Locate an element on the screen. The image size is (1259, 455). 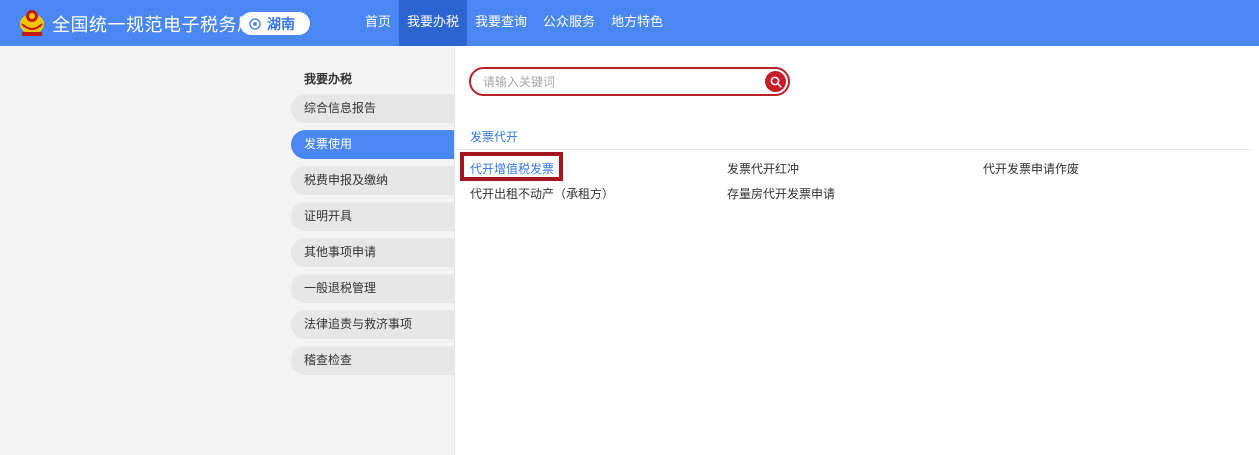
section-title-invoice-issuance: 发票代开 is located at coordinates (494, 137).